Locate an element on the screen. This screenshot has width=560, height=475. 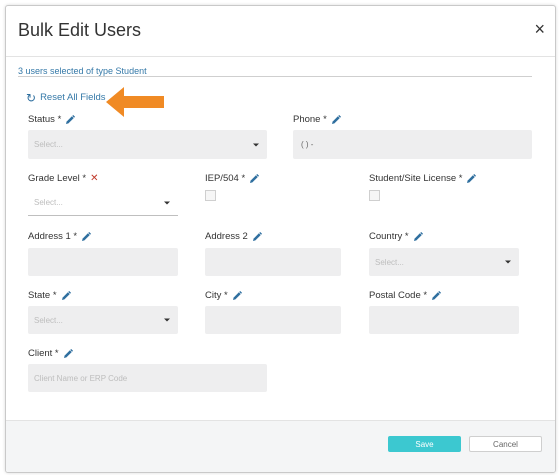
close-icon: × is located at coordinates (539, 29).